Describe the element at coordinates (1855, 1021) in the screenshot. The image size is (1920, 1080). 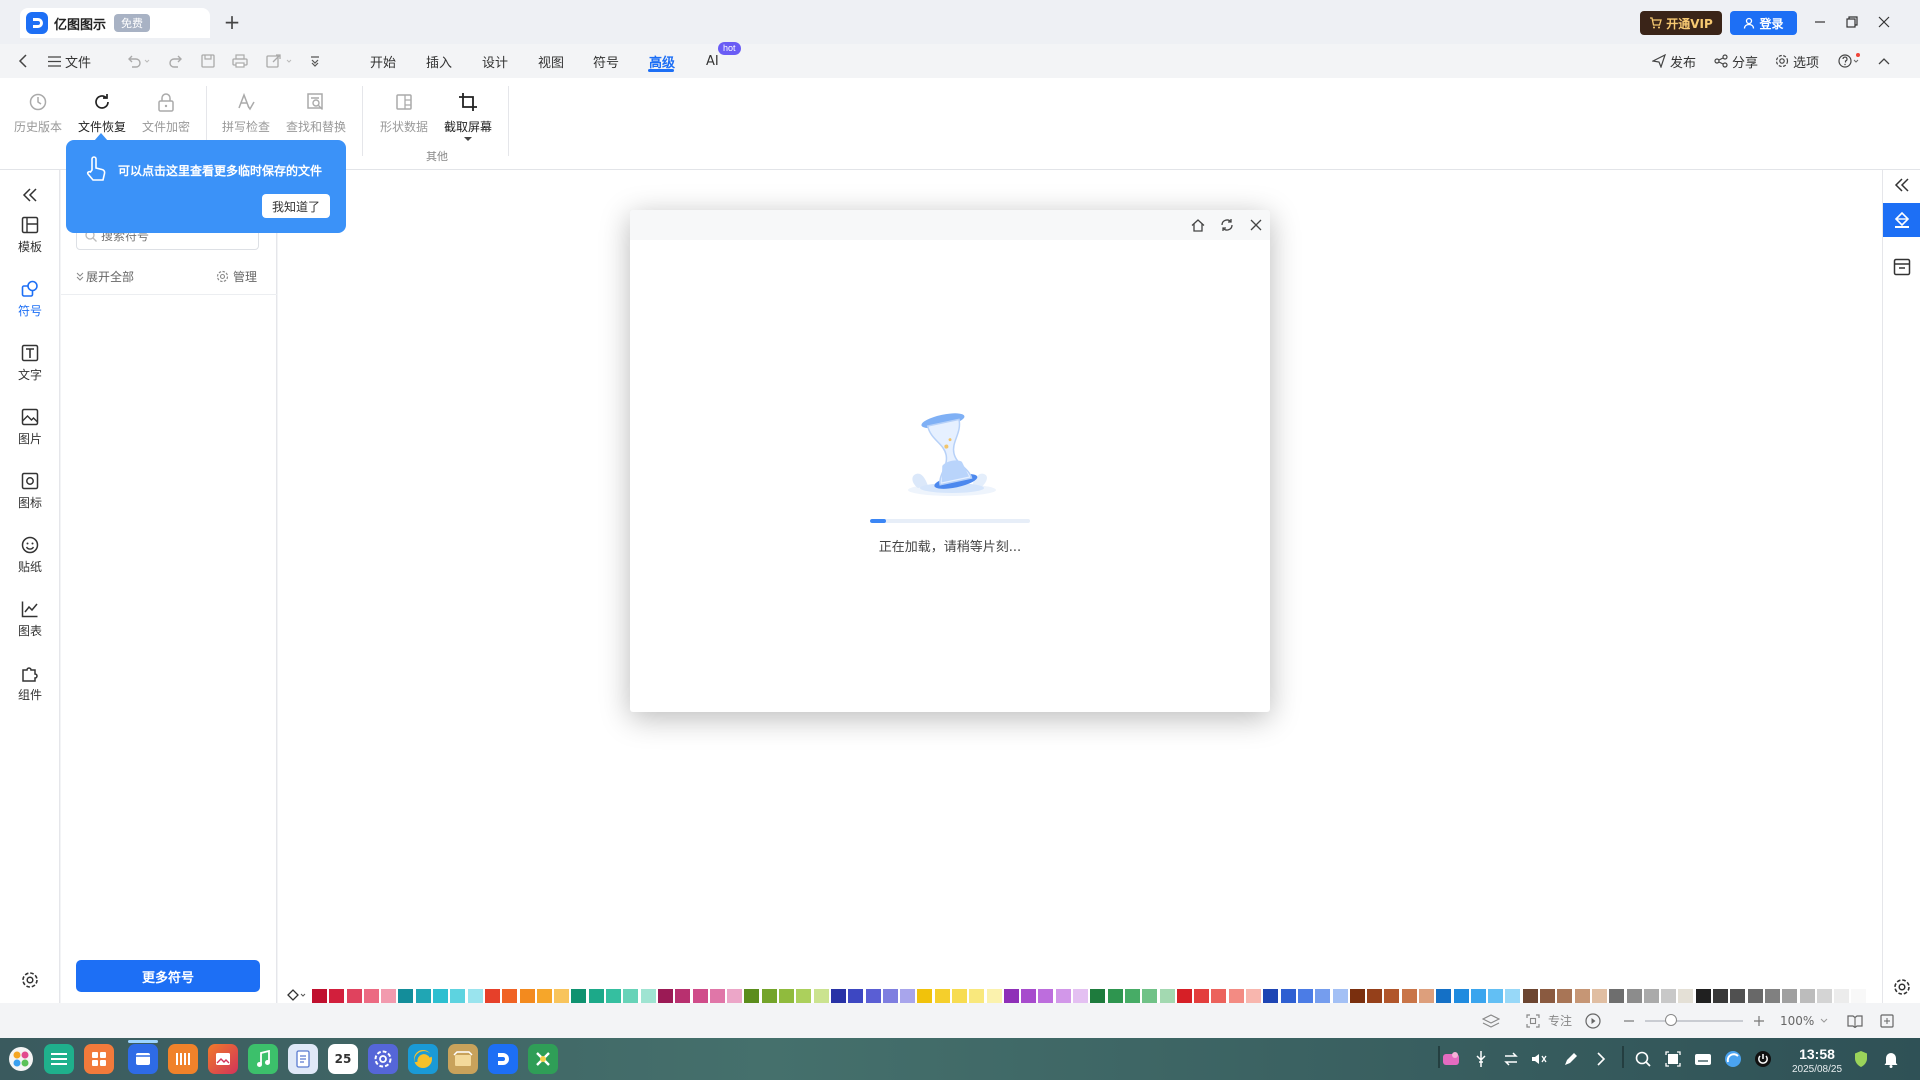
I see `reading-view-button` at that location.